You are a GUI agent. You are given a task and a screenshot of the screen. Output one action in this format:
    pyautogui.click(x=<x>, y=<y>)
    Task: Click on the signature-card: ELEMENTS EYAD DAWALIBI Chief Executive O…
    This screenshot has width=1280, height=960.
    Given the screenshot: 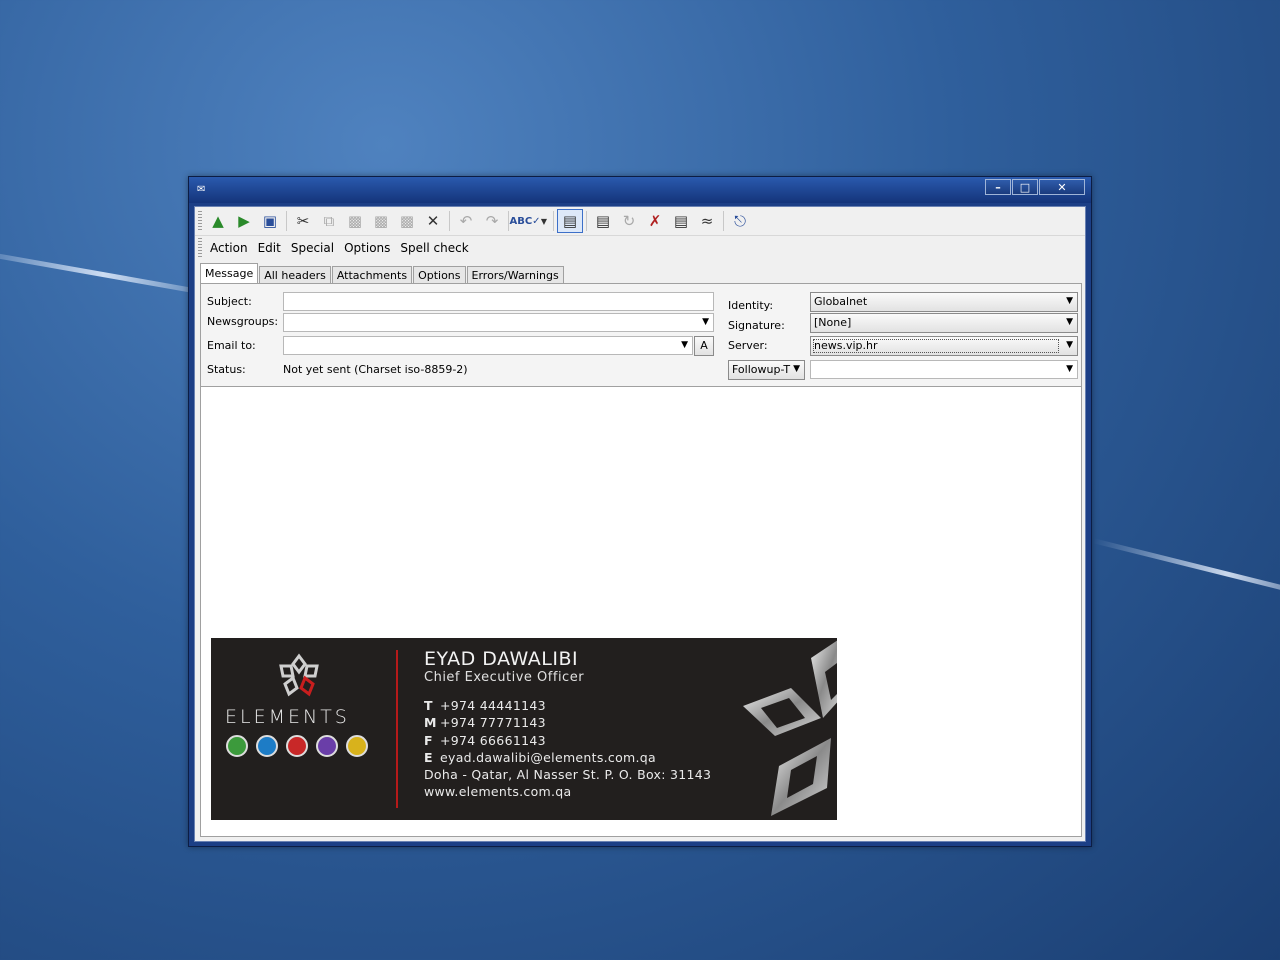 What is the action you would take?
    pyautogui.click(x=524, y=729)
    